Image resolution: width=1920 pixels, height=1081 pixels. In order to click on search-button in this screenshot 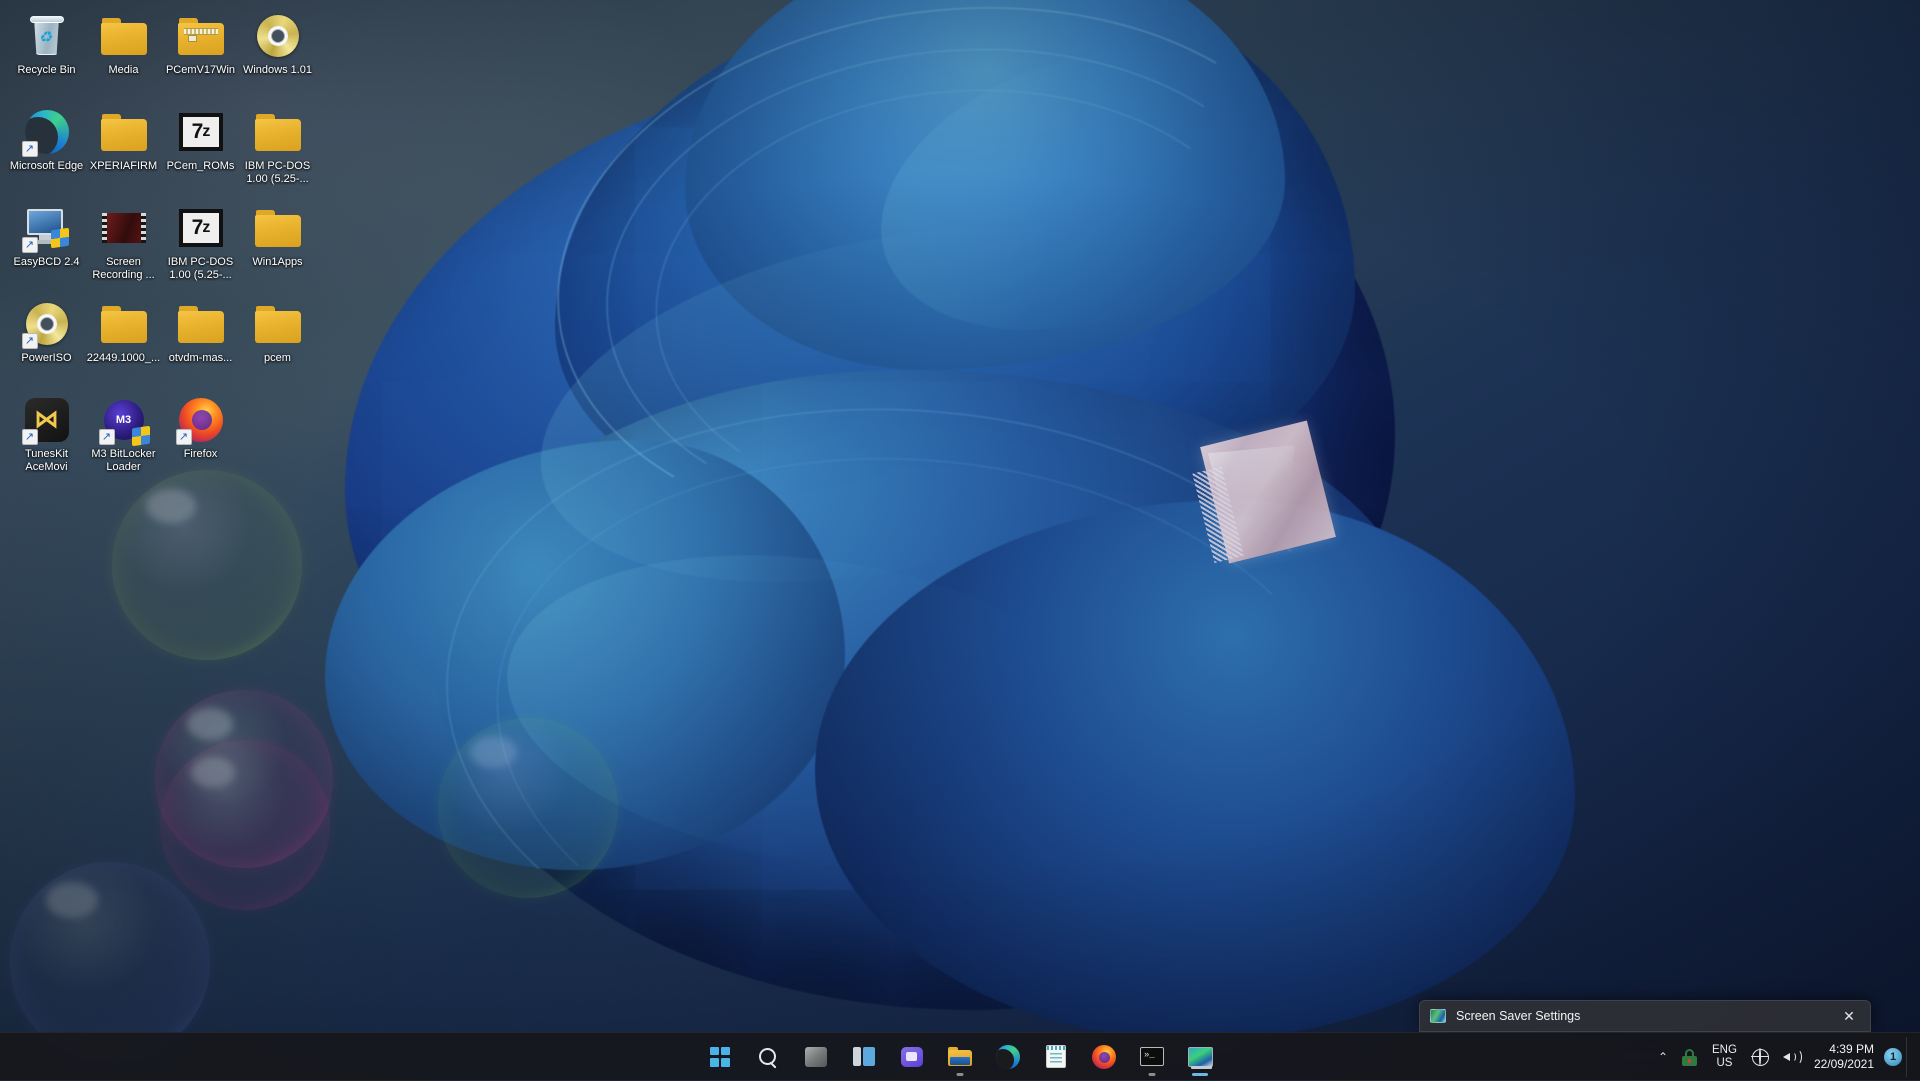, I will do `click(768, 1057)`.